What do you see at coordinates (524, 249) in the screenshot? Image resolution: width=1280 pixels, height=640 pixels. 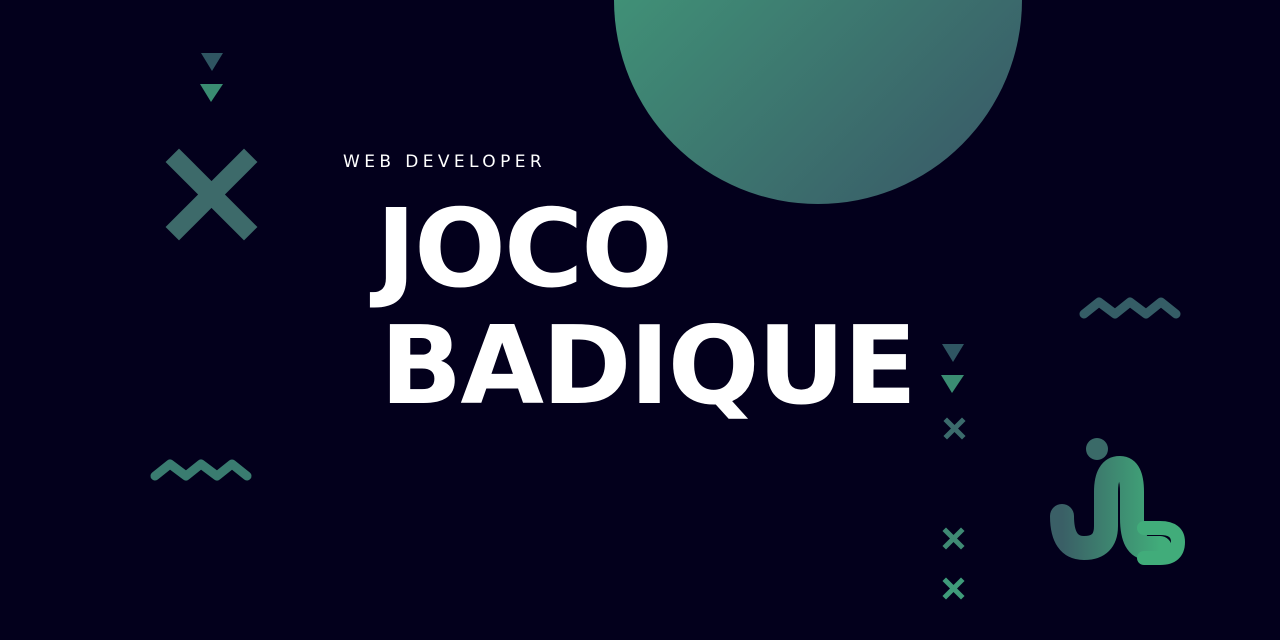 I see `name-first: JOCO` at bounding box center [524, 249].